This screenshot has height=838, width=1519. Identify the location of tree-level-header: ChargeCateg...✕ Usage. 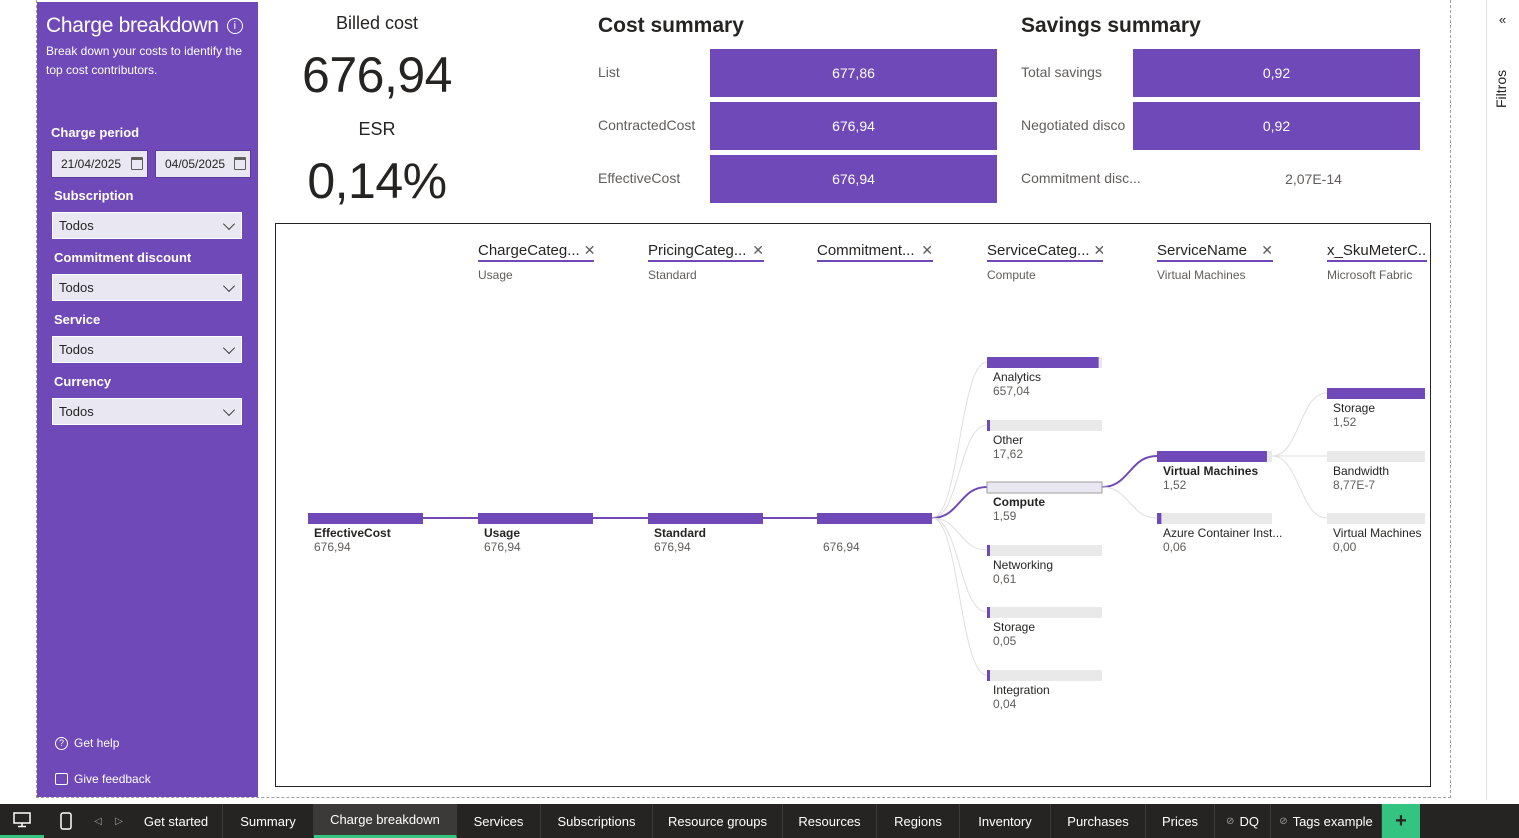
(536, 262).